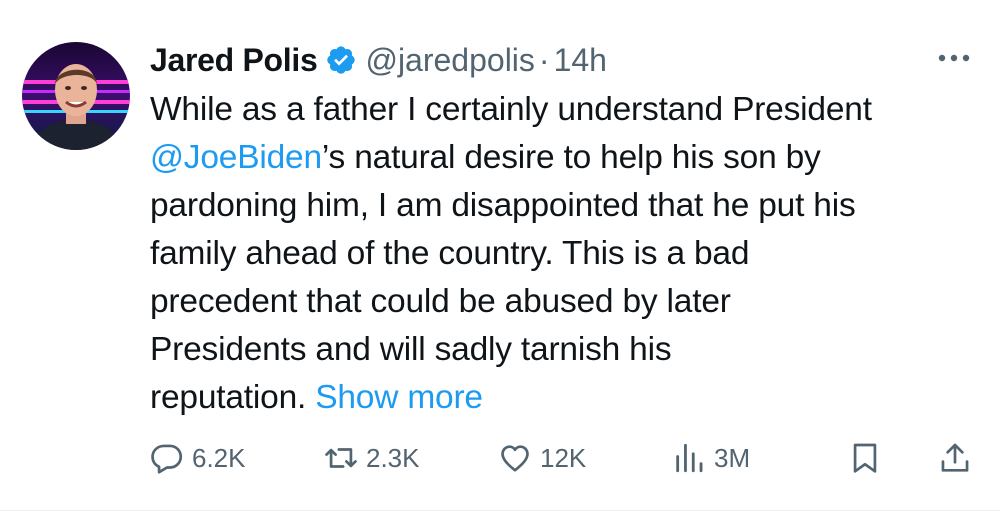 This screenshot has width=1000, height=515. I want to click on divider, so click(500, 510).